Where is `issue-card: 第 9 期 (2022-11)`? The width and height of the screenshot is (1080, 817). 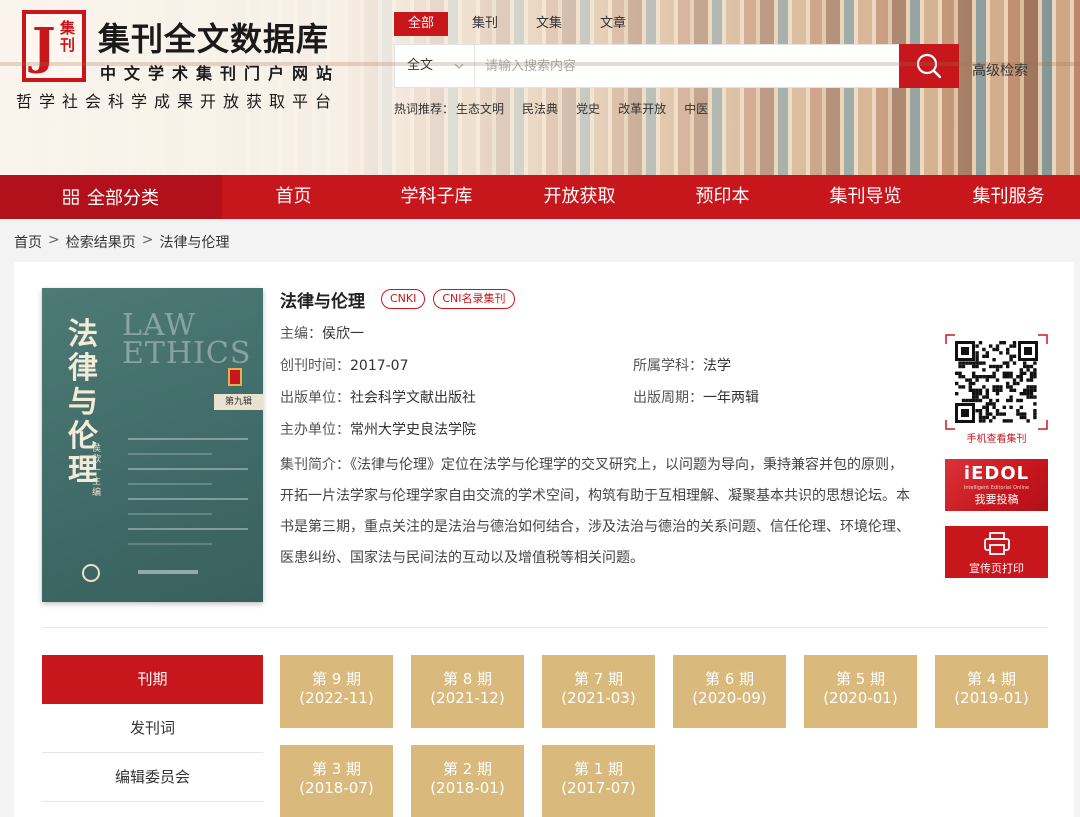 issue-card: 第 9 期 (2022-11) is located at coordinates (336, 691).